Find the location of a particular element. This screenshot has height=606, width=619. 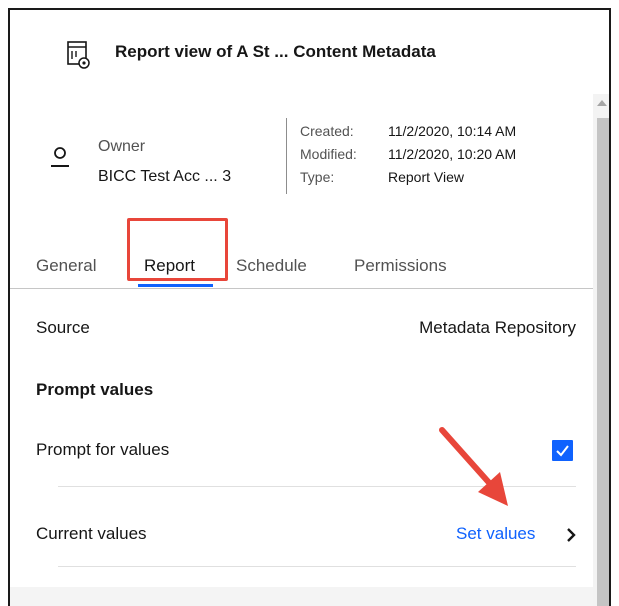

tab-permissions: Permissions is located at coordinates (400, 266).